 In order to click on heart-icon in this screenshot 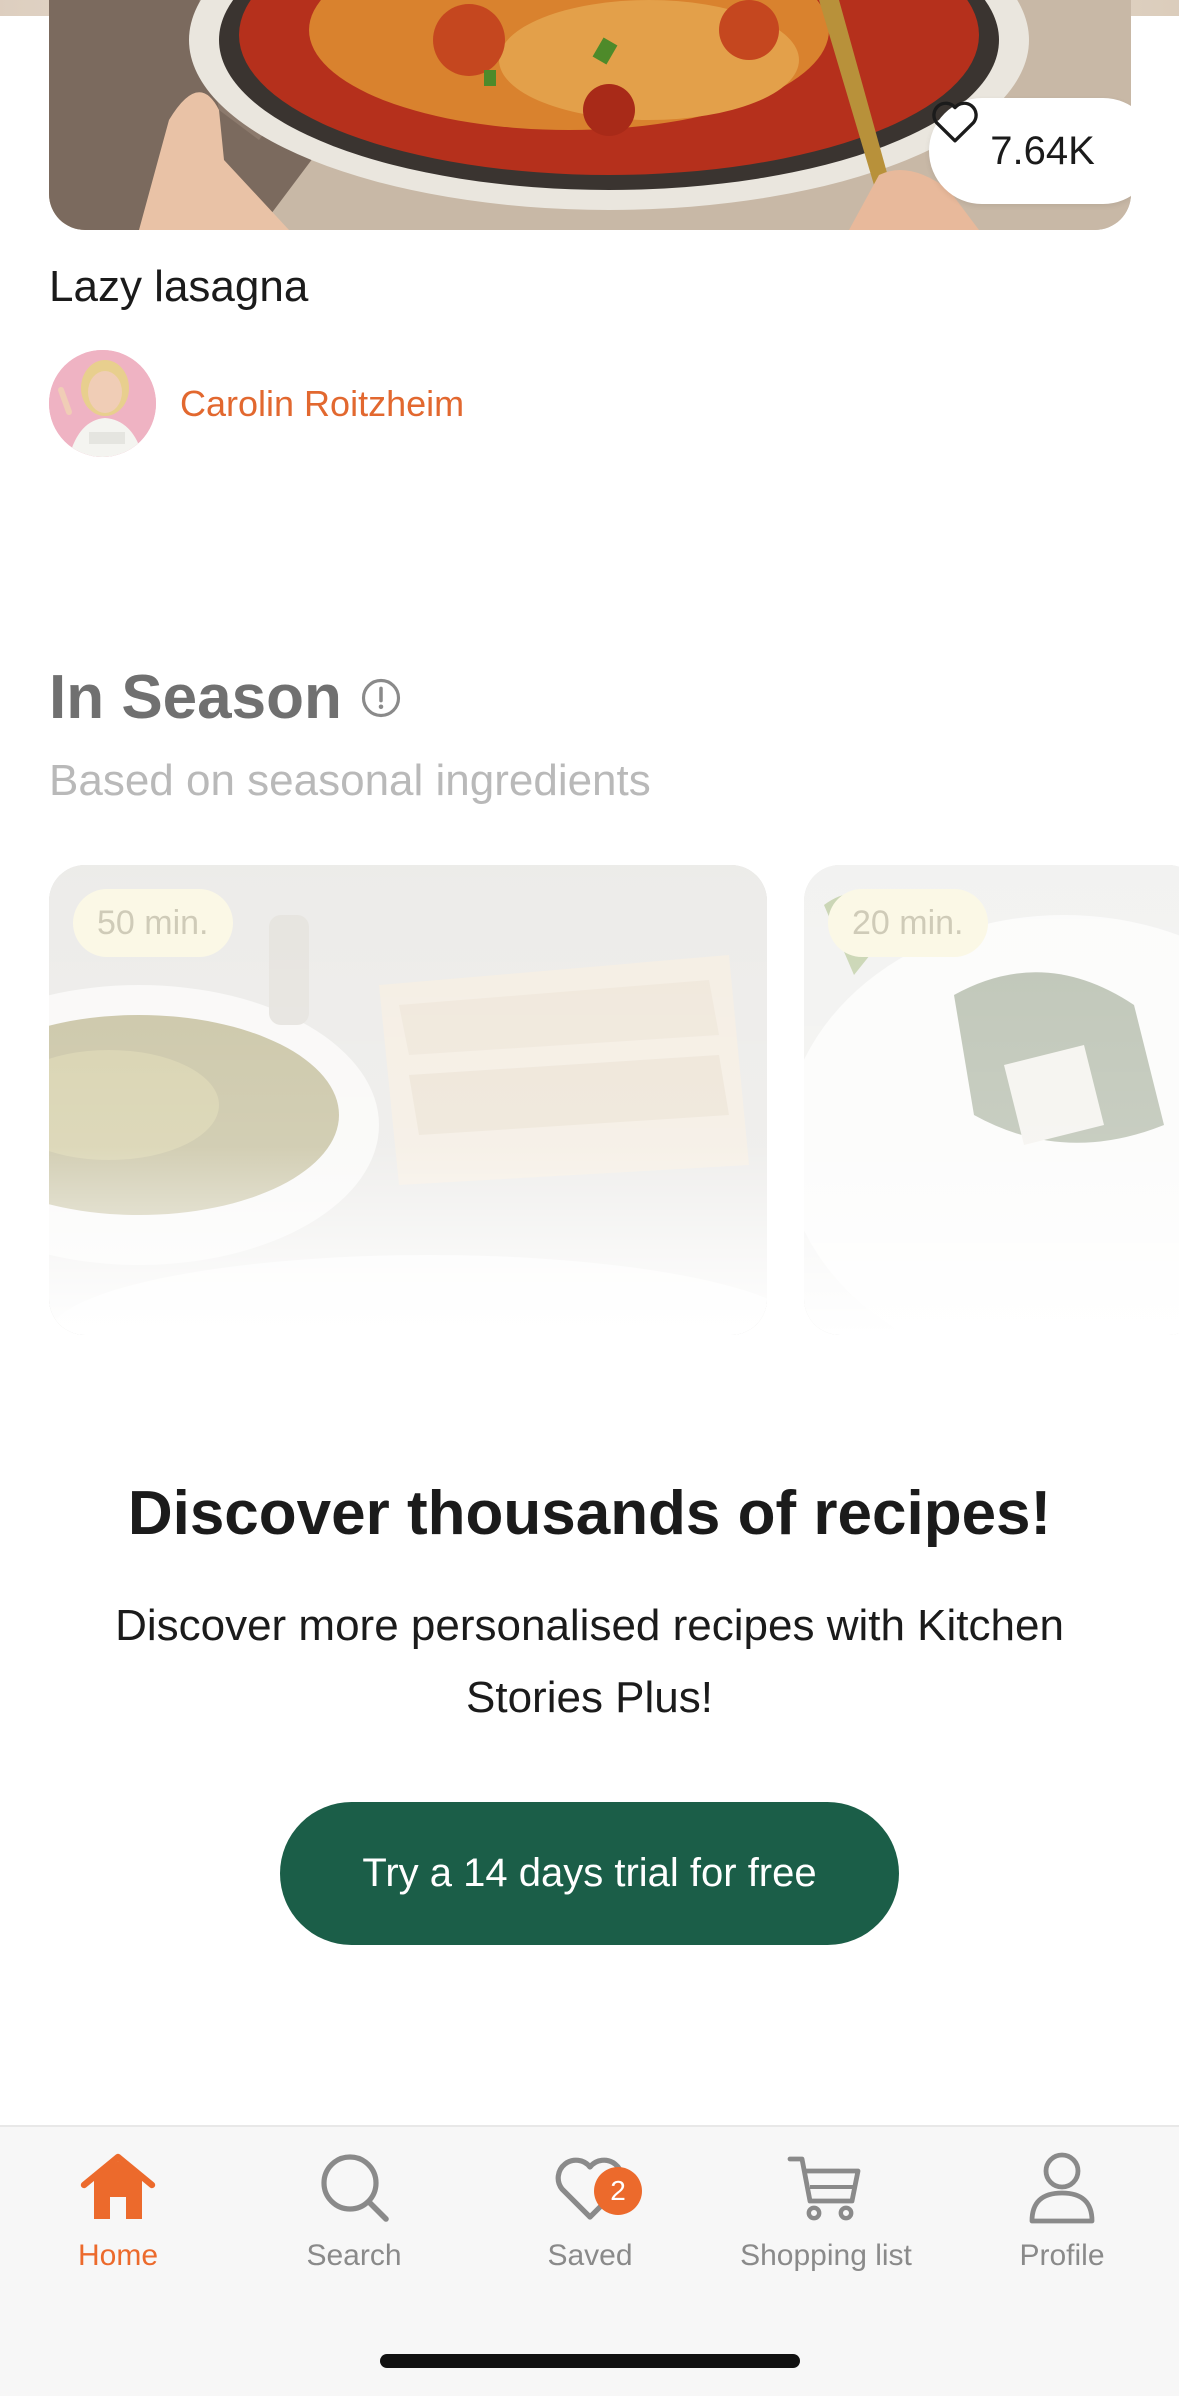, I will do `click(955, 122)`.